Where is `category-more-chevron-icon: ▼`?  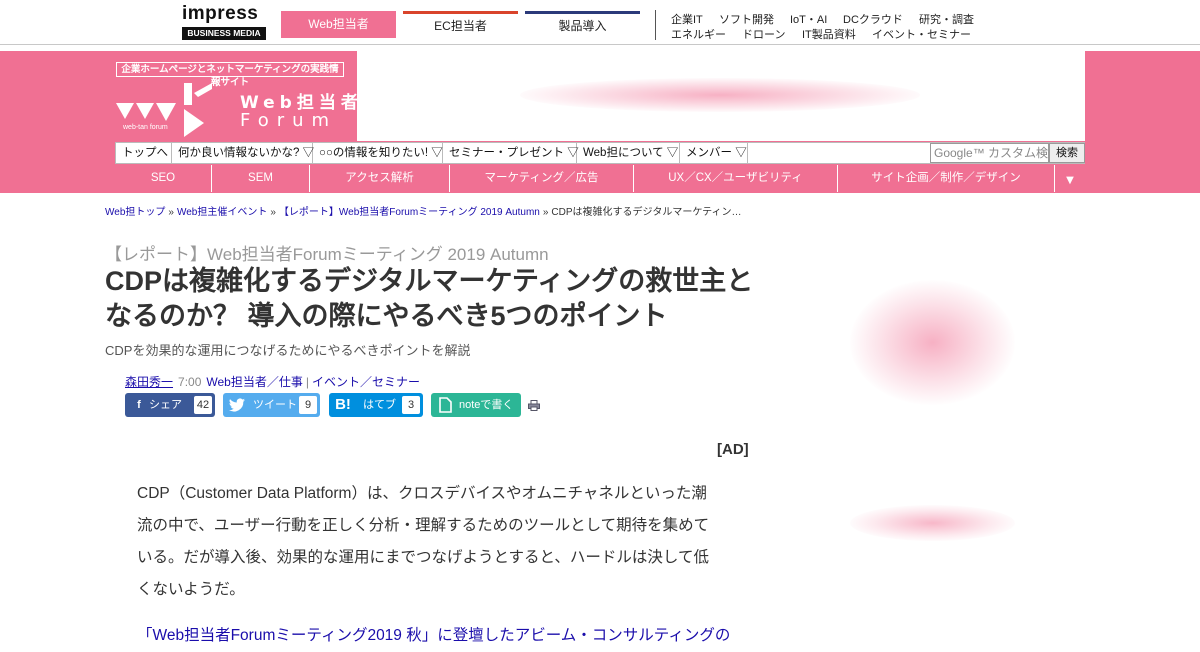 category-more-chevron-icon: ▼ is located at coordinates (1070, 180).